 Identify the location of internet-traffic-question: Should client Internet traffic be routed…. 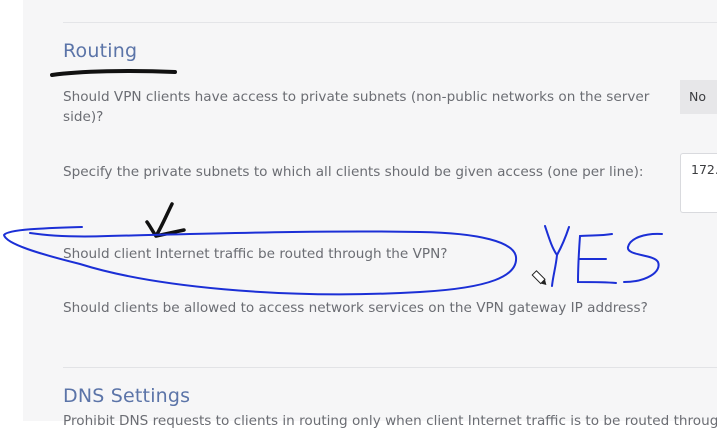
(255, 254).